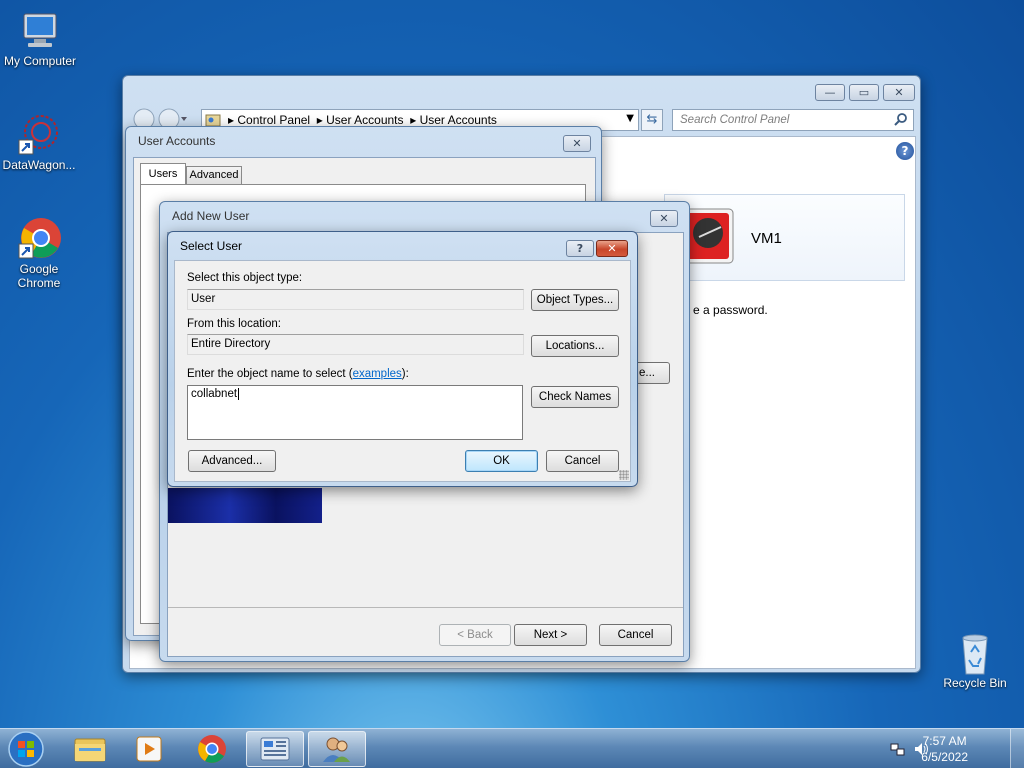 Image resolution: width=1024 pixels, height=768 pixels. I want to click on tab-advanced: Advanced, so click(214, 175).